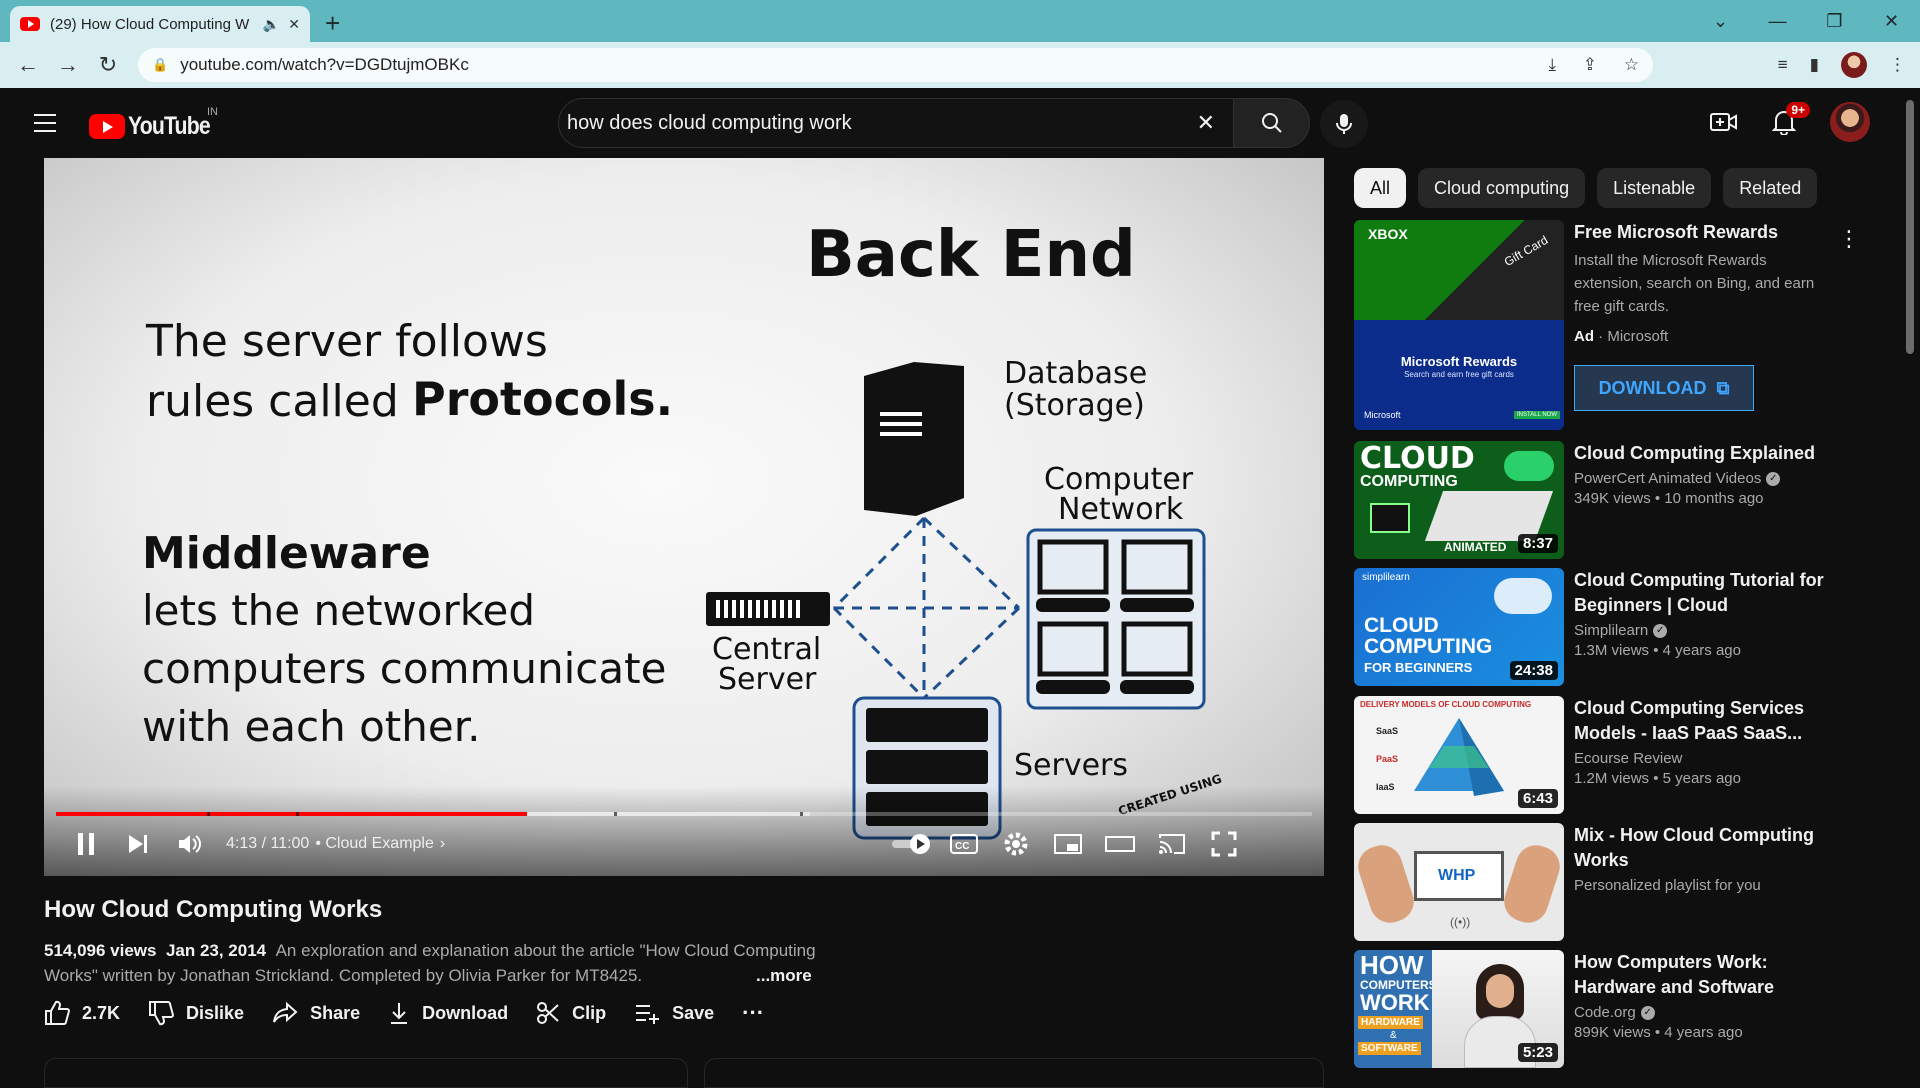 This screenshot has width=1920, height=1088. Describe the element at coordinates (1849, 239) in the screenshot. I see `ad-more-icon: ⋮` at that location.